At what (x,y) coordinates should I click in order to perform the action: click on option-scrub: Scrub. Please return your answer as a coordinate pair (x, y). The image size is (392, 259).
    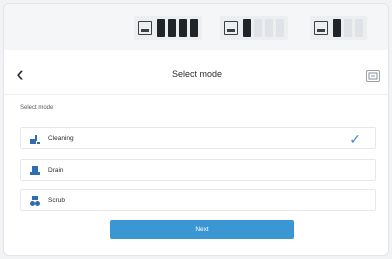
    Looking at the image, I should click on (198, 200).